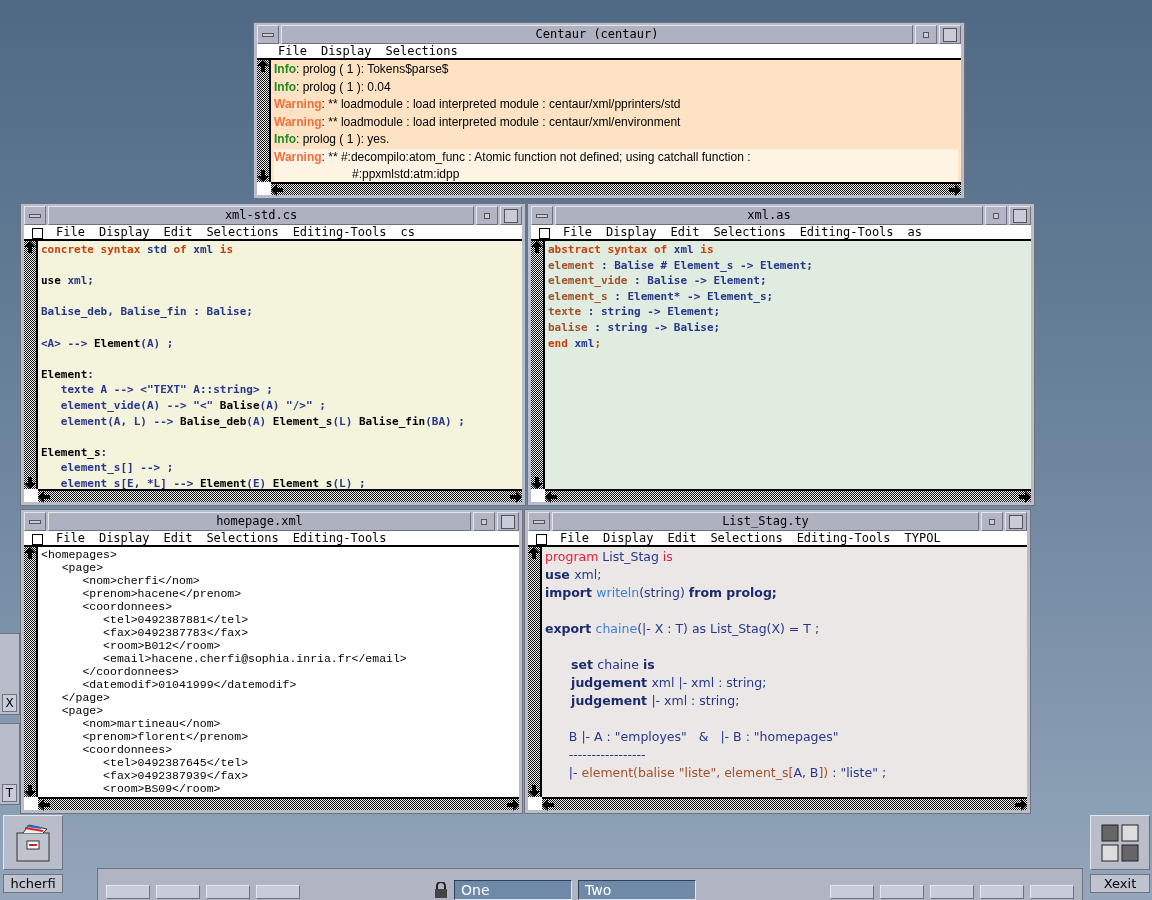 The image size is (1152, 900). I want to click on window-title: T, so click(9, 793).